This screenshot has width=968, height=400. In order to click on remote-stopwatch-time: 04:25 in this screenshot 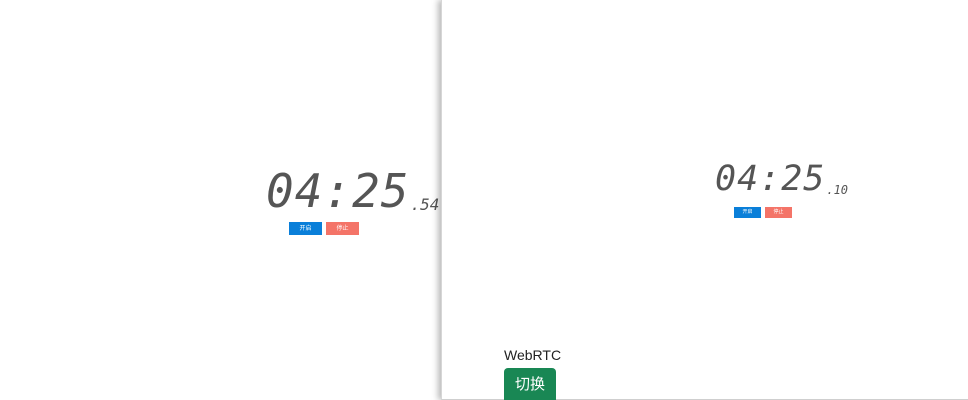, I will do `click(770, 179)`.